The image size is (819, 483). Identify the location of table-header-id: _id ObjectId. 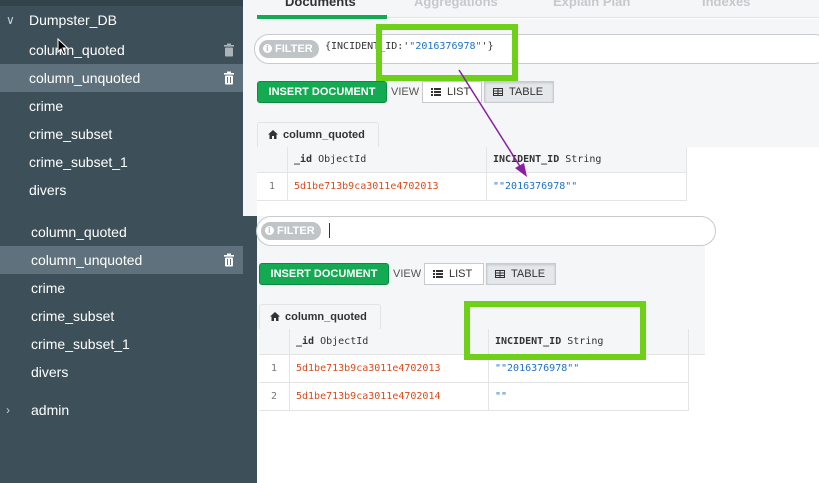
(389, 342).